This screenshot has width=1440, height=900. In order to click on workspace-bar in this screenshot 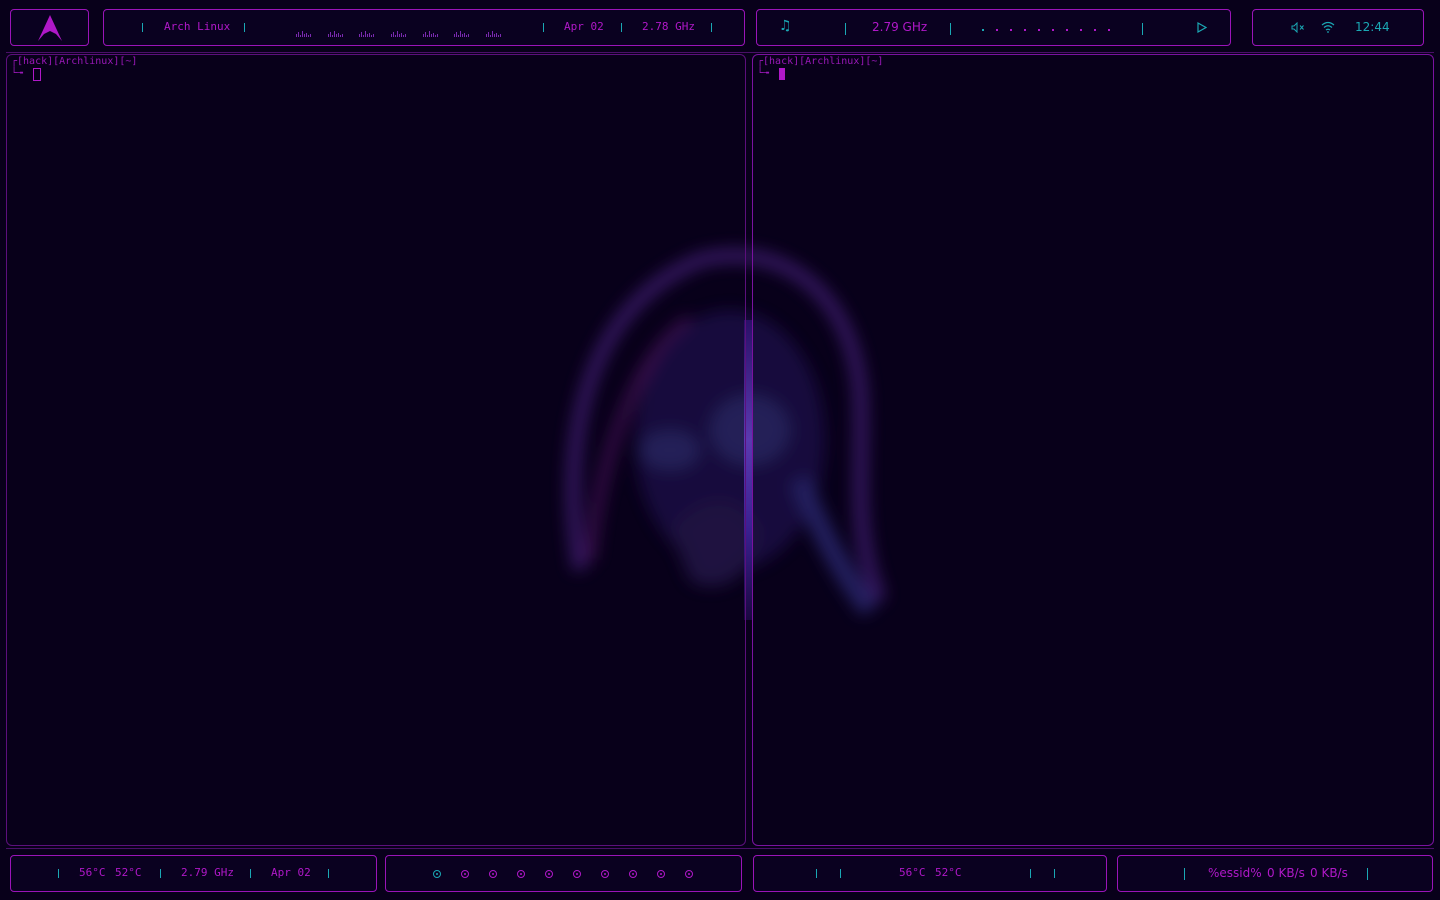, I will do `click(563, 873)`.